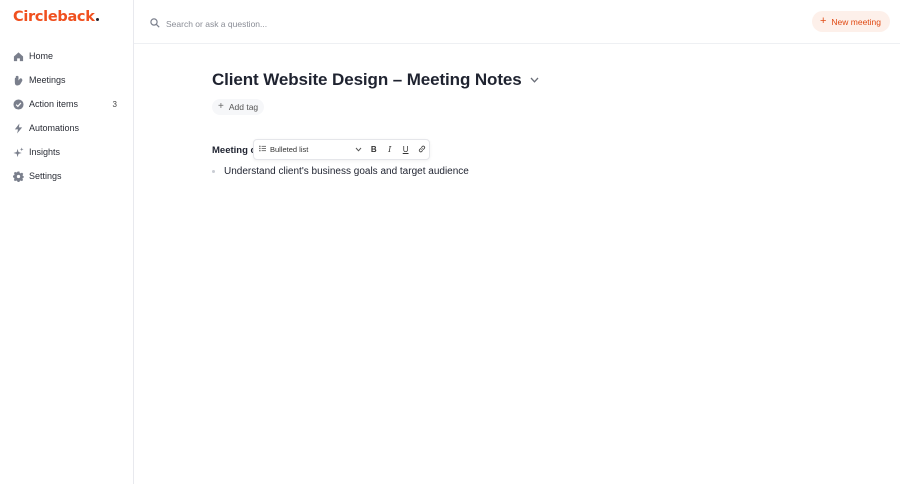 The width and height of the screenshot is (900, 484). I want to click on section-heading: Meeting o, so click(234, 150).